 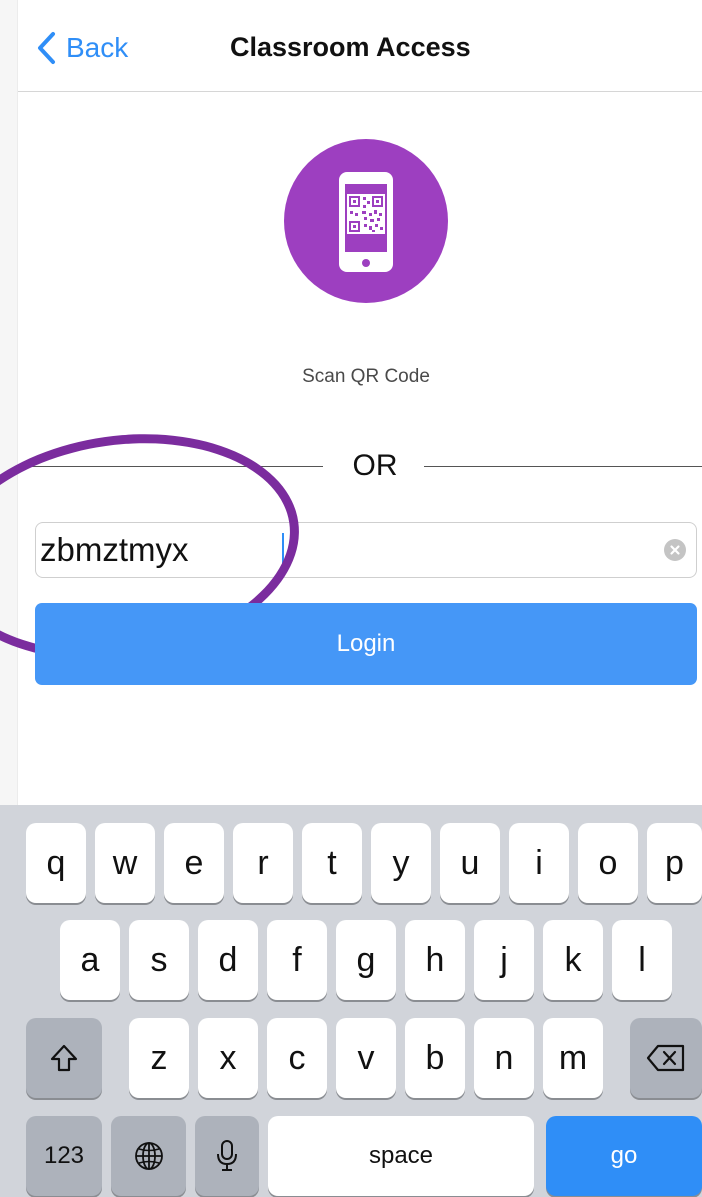 I want to click on scan-qr-button, so click(x=366, y=221).